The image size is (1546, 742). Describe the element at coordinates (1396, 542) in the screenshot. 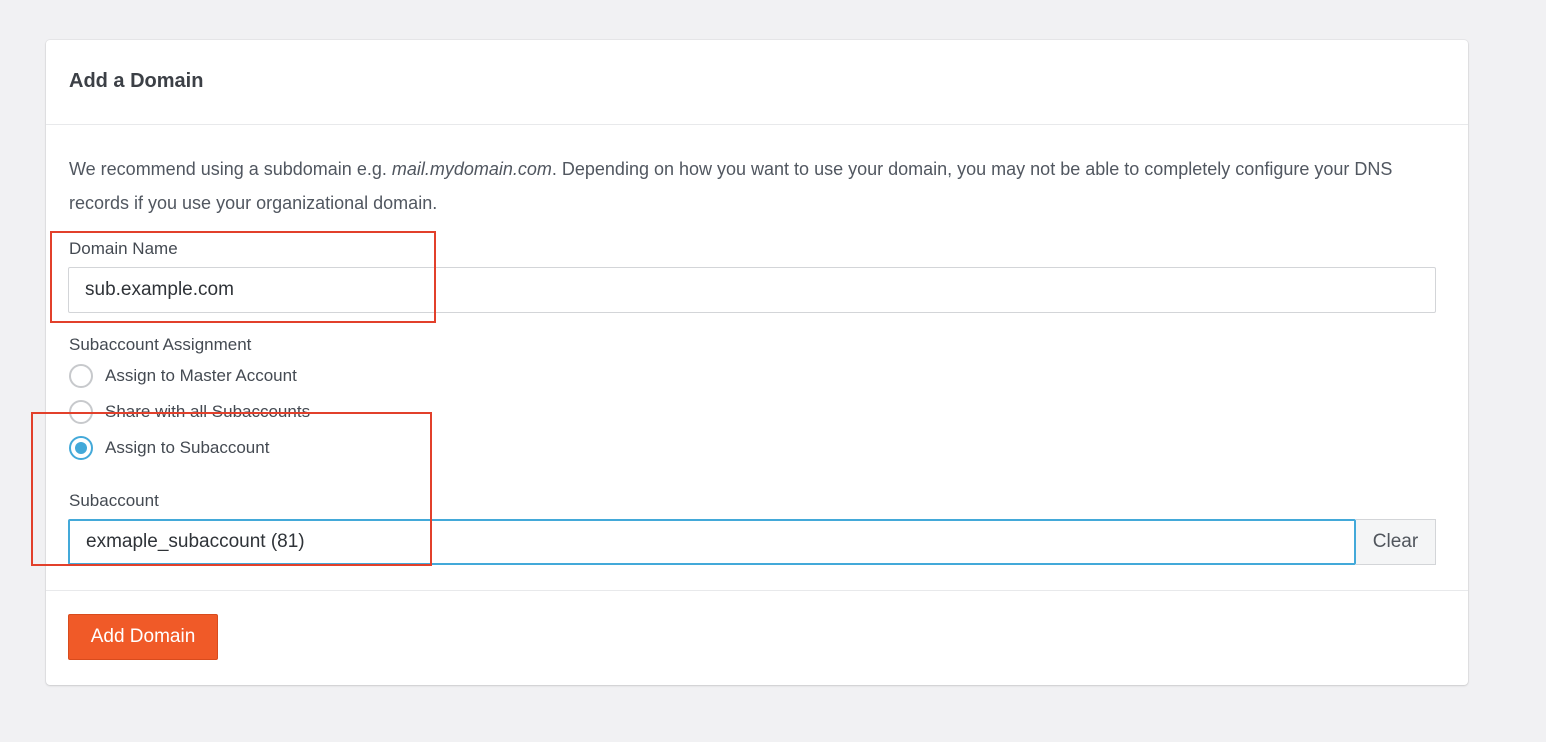

I see `clear-button: Clear` at that location.